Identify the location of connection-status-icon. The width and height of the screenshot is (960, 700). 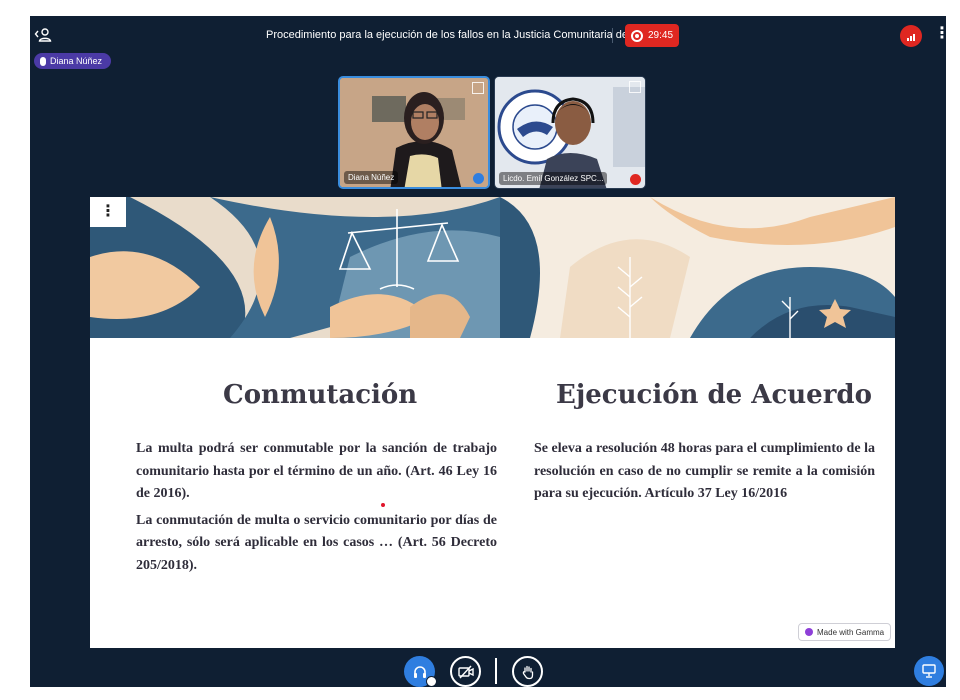
(911, 36).